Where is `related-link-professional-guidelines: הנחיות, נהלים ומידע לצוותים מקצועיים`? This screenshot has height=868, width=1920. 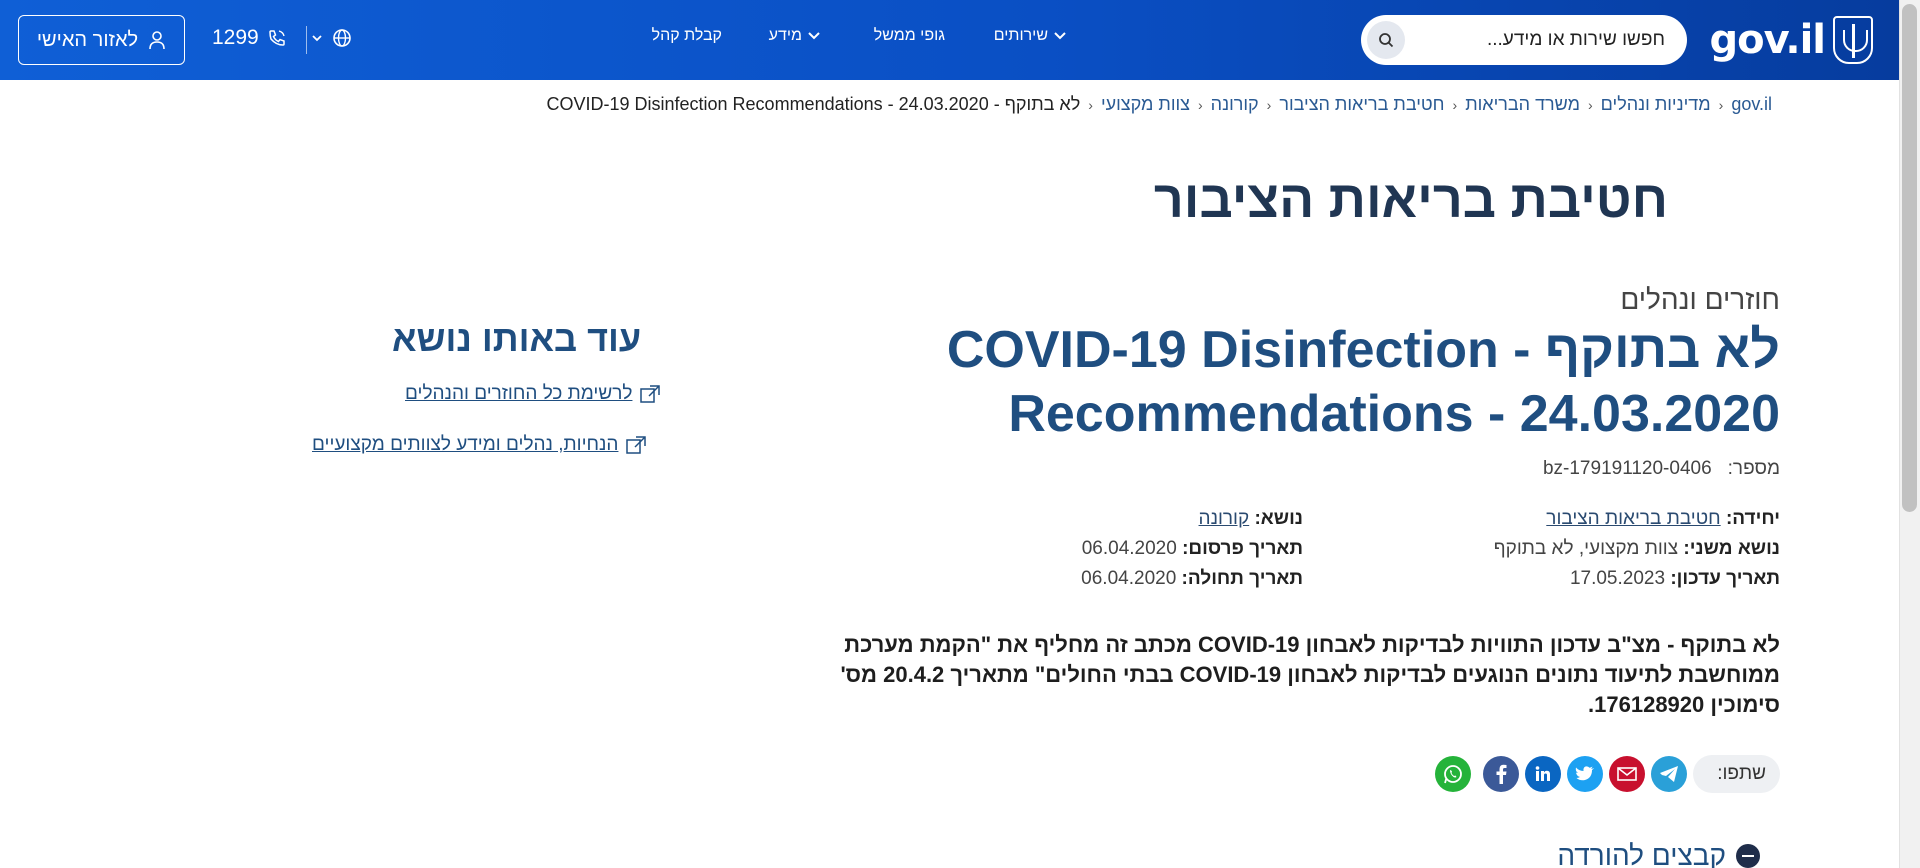 related-link-professional-guidelines: הנחיות, נהלים ומידע לצוותים מקצועיים is located at coordinates (479, 445).